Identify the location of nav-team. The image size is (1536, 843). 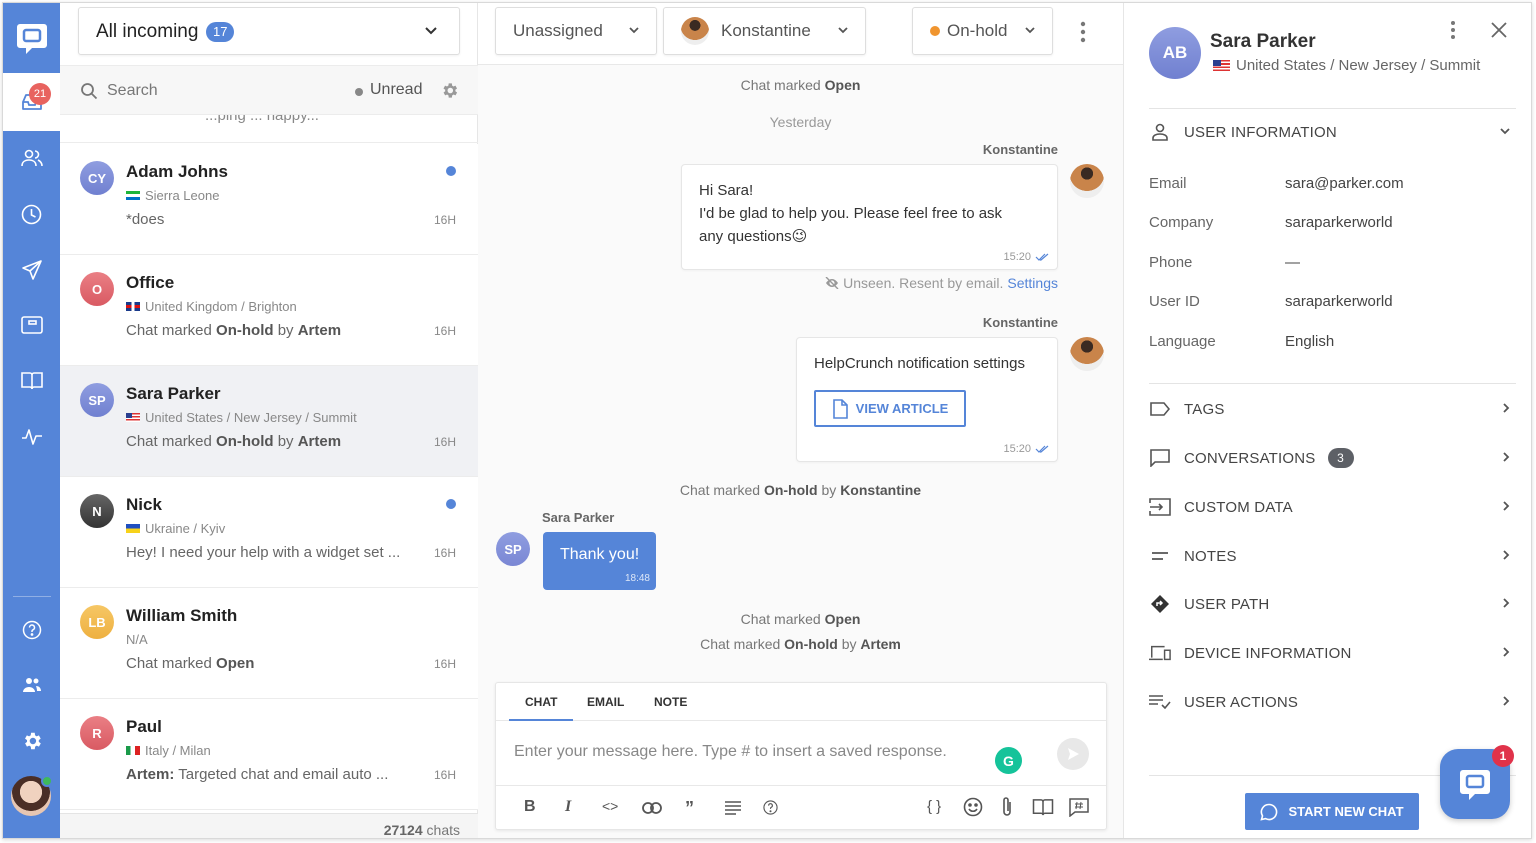
(31, 685).